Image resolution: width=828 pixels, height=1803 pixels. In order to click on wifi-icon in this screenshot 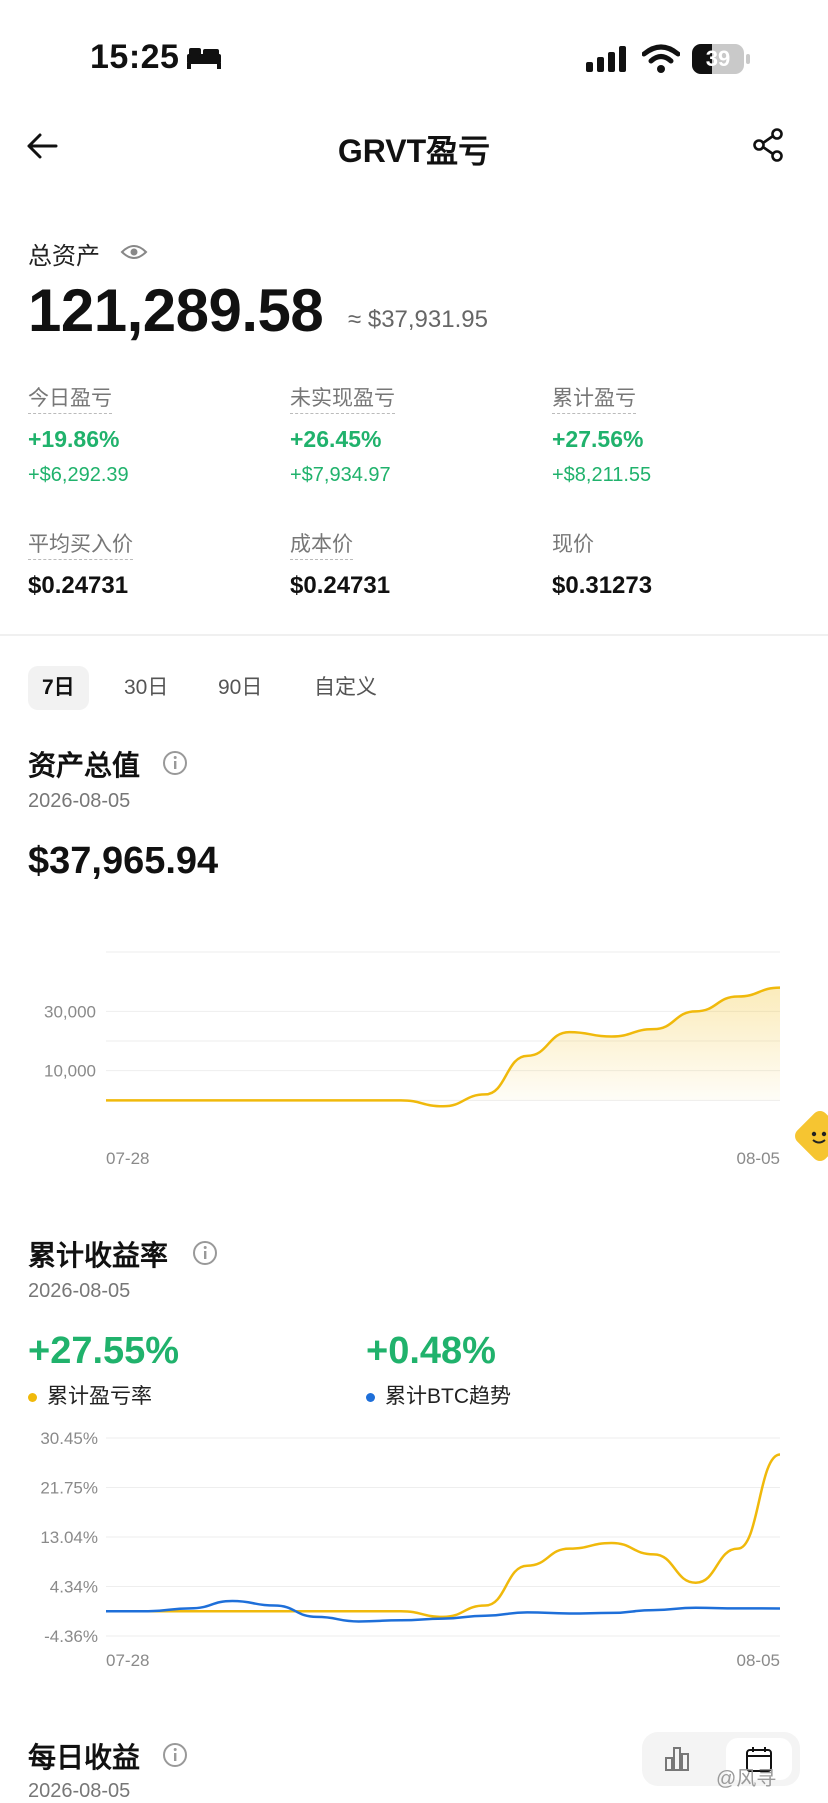, I will do `click(661, 61)`.